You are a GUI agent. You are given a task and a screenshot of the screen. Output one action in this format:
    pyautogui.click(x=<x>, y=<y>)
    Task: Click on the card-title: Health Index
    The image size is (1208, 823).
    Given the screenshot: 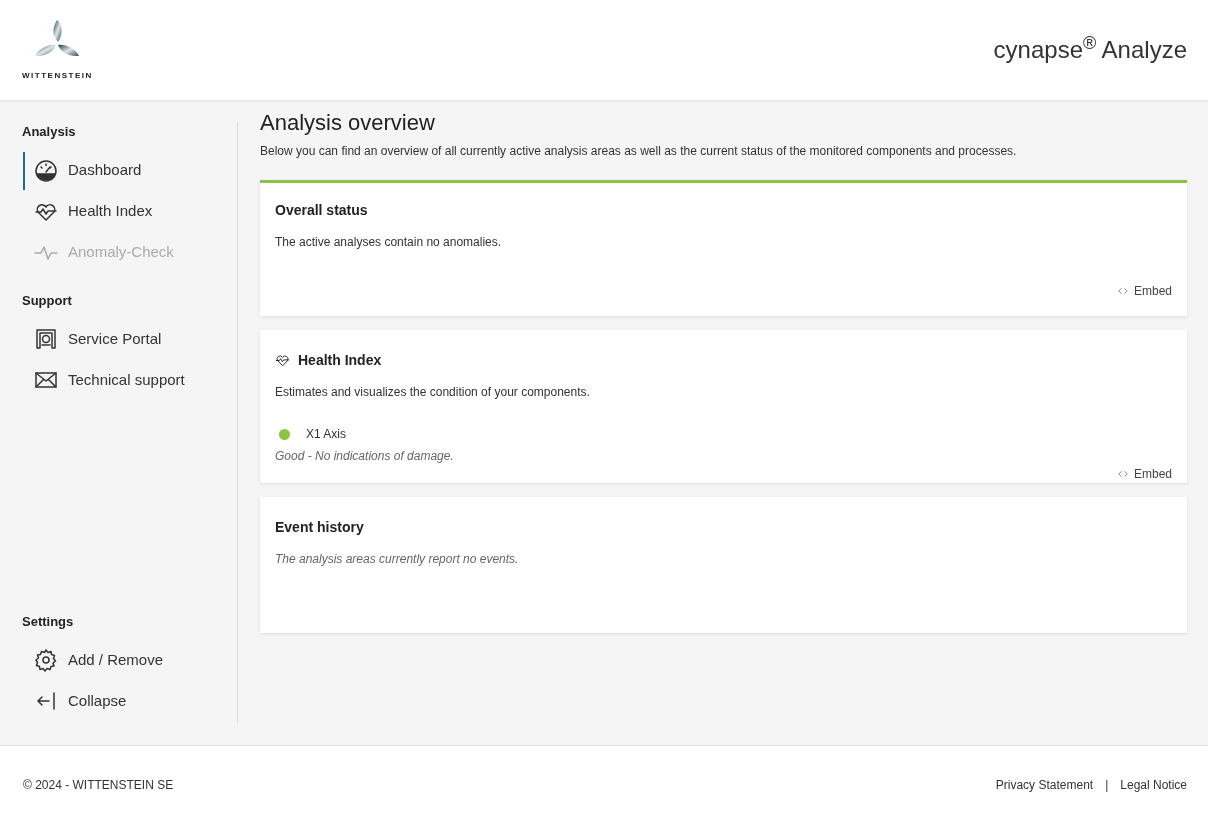 What is the action you would take?
    pyautogui.click(x=340, y=361)
    